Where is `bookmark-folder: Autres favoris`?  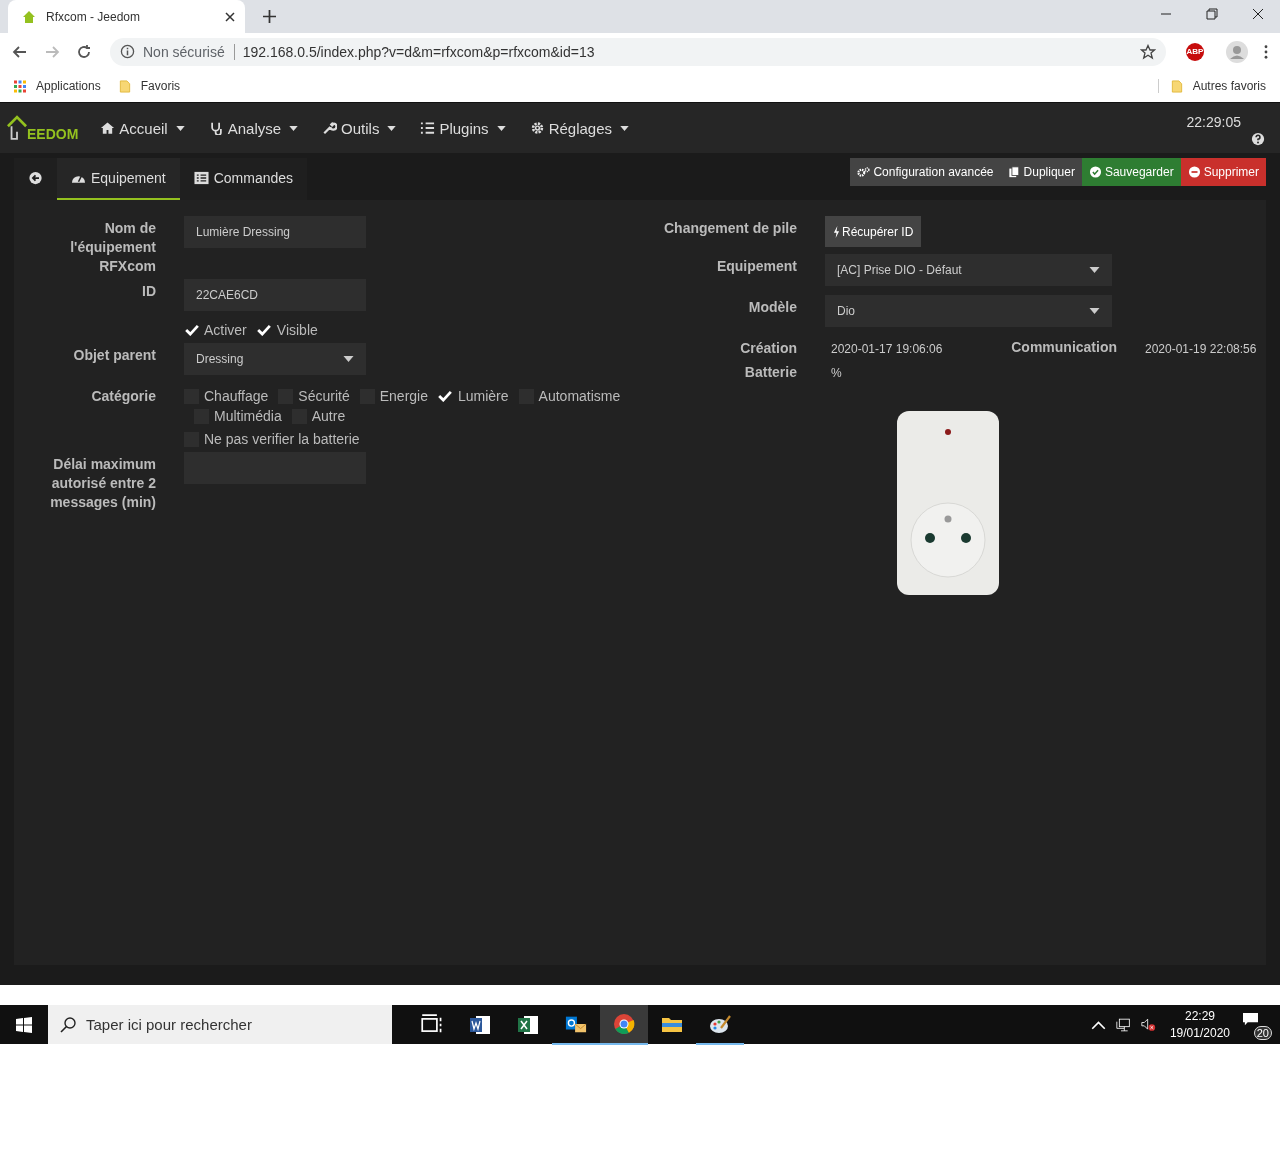 bookmark-folder: Autres favoris is located at coordinates (1211, 86).